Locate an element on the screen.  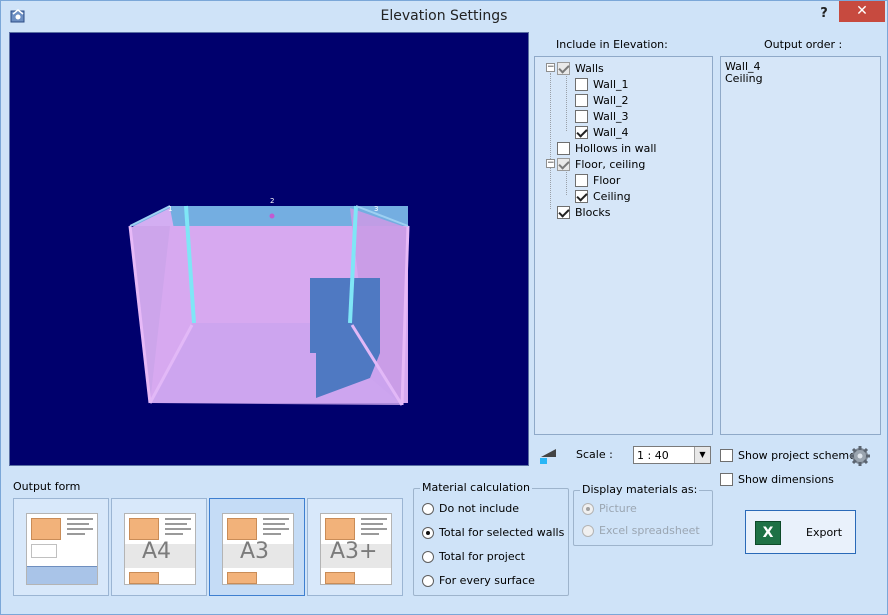
wall-label-1: 1 is located at coordinates (170, 209).